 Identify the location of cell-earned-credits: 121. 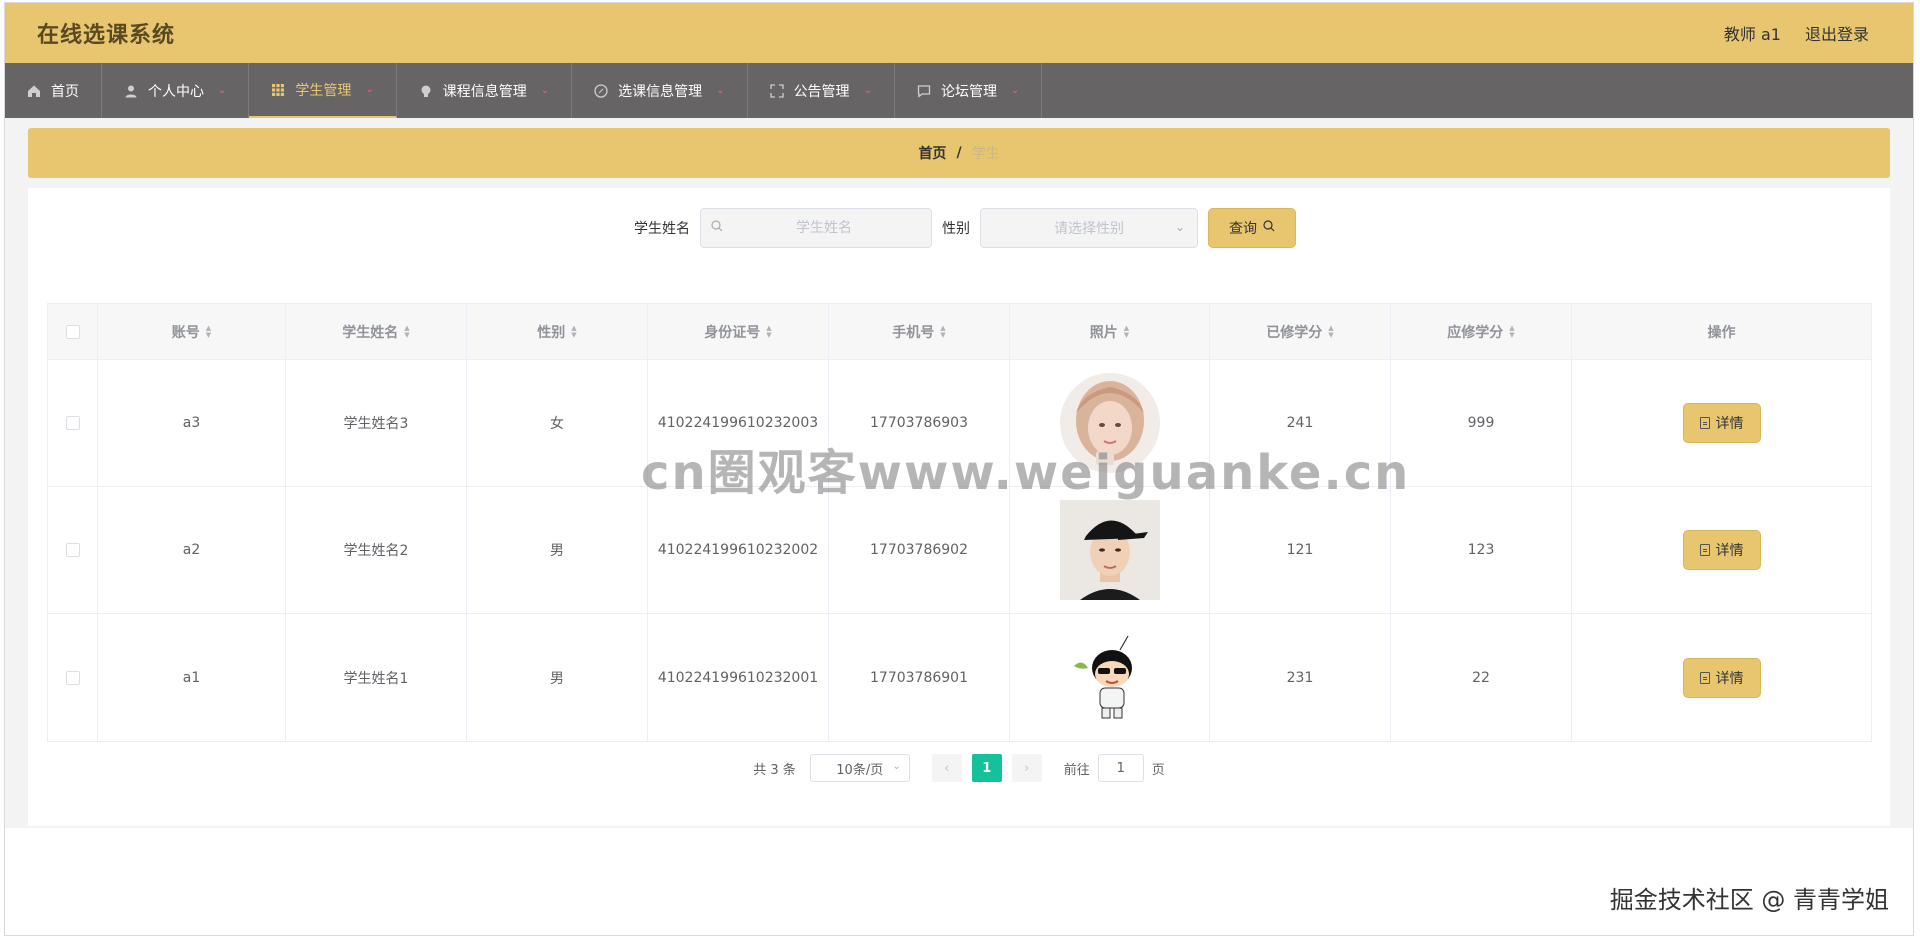
(1300, 550).